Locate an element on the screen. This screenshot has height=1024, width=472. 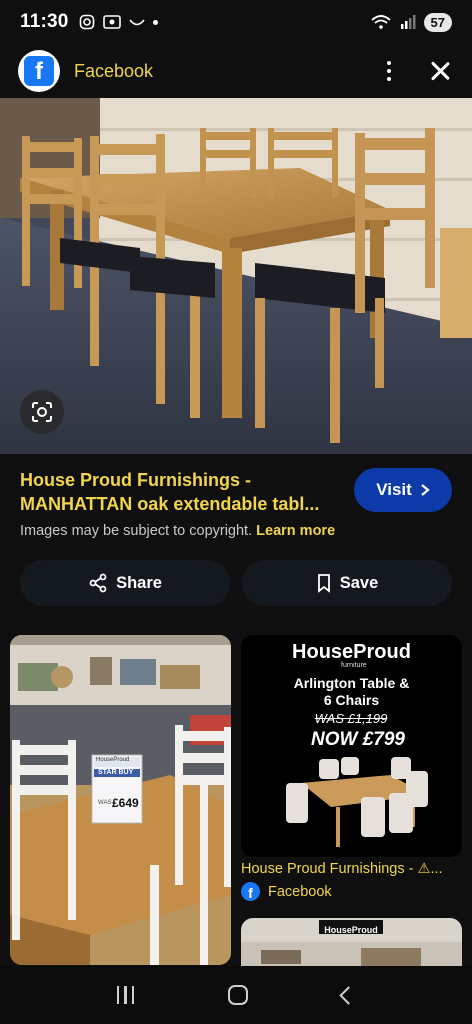
back-icon is located at coordinates (348, 995).